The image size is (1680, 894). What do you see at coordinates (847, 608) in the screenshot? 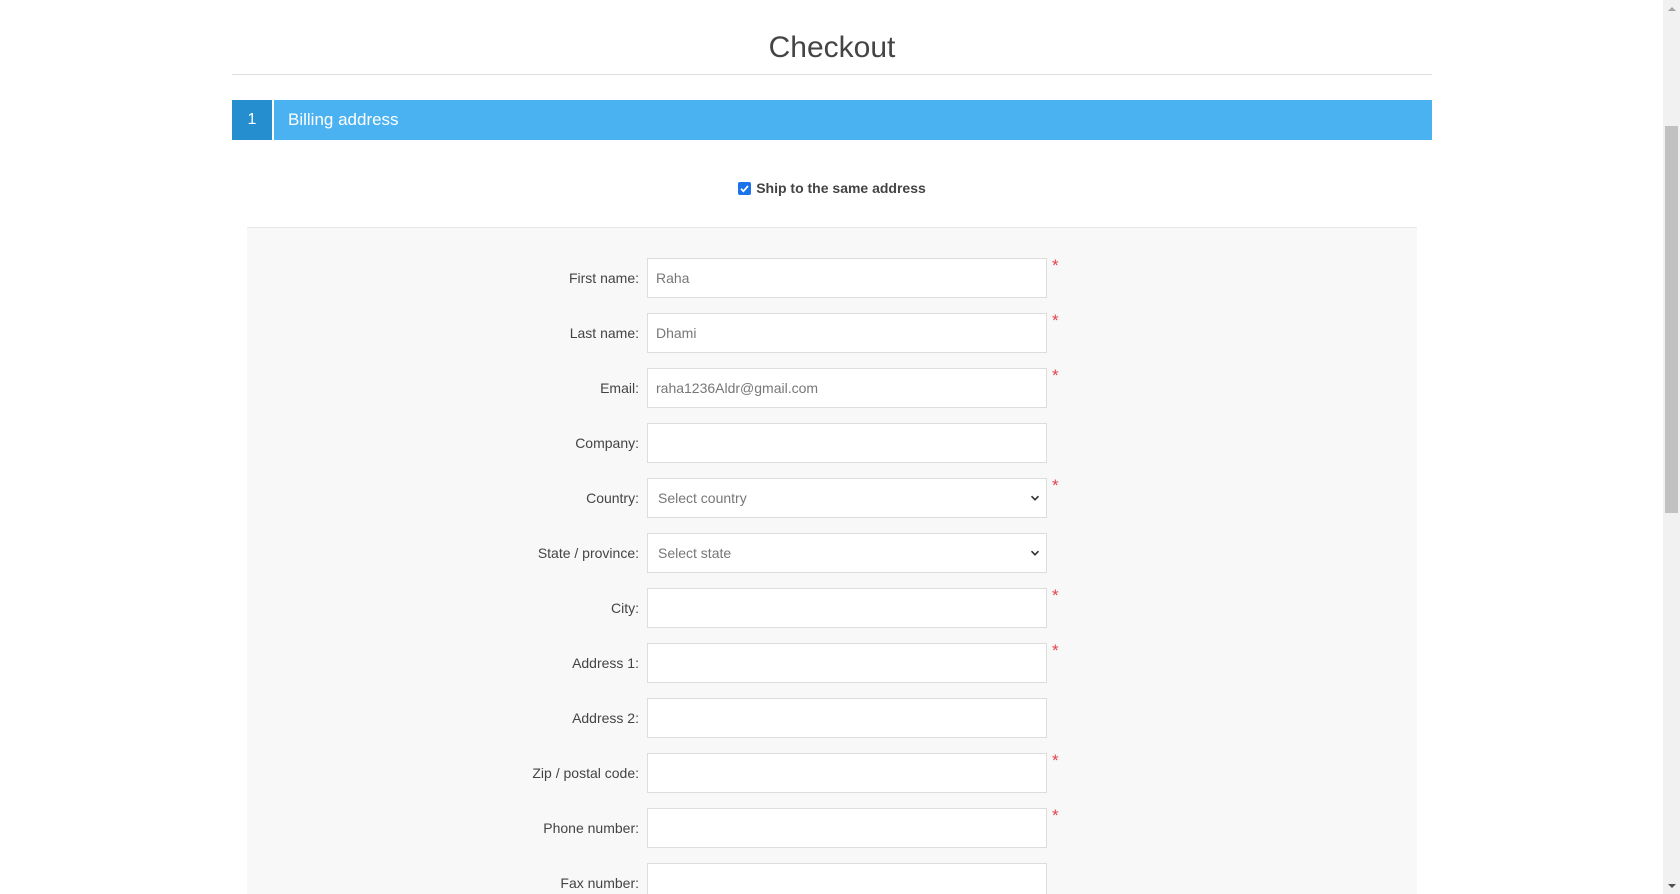
I see `city-field` at bounding box center [847, 608].